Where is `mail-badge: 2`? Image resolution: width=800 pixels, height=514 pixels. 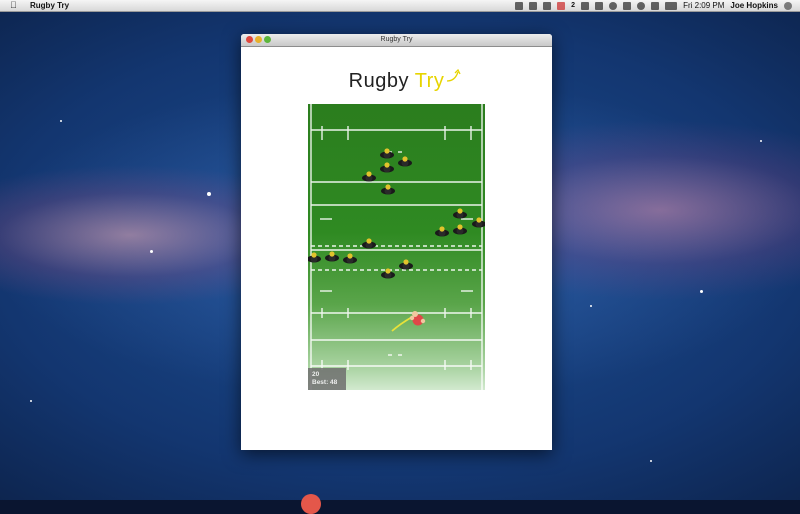 mail-badge: 2 is located at coordinates (573, 5).